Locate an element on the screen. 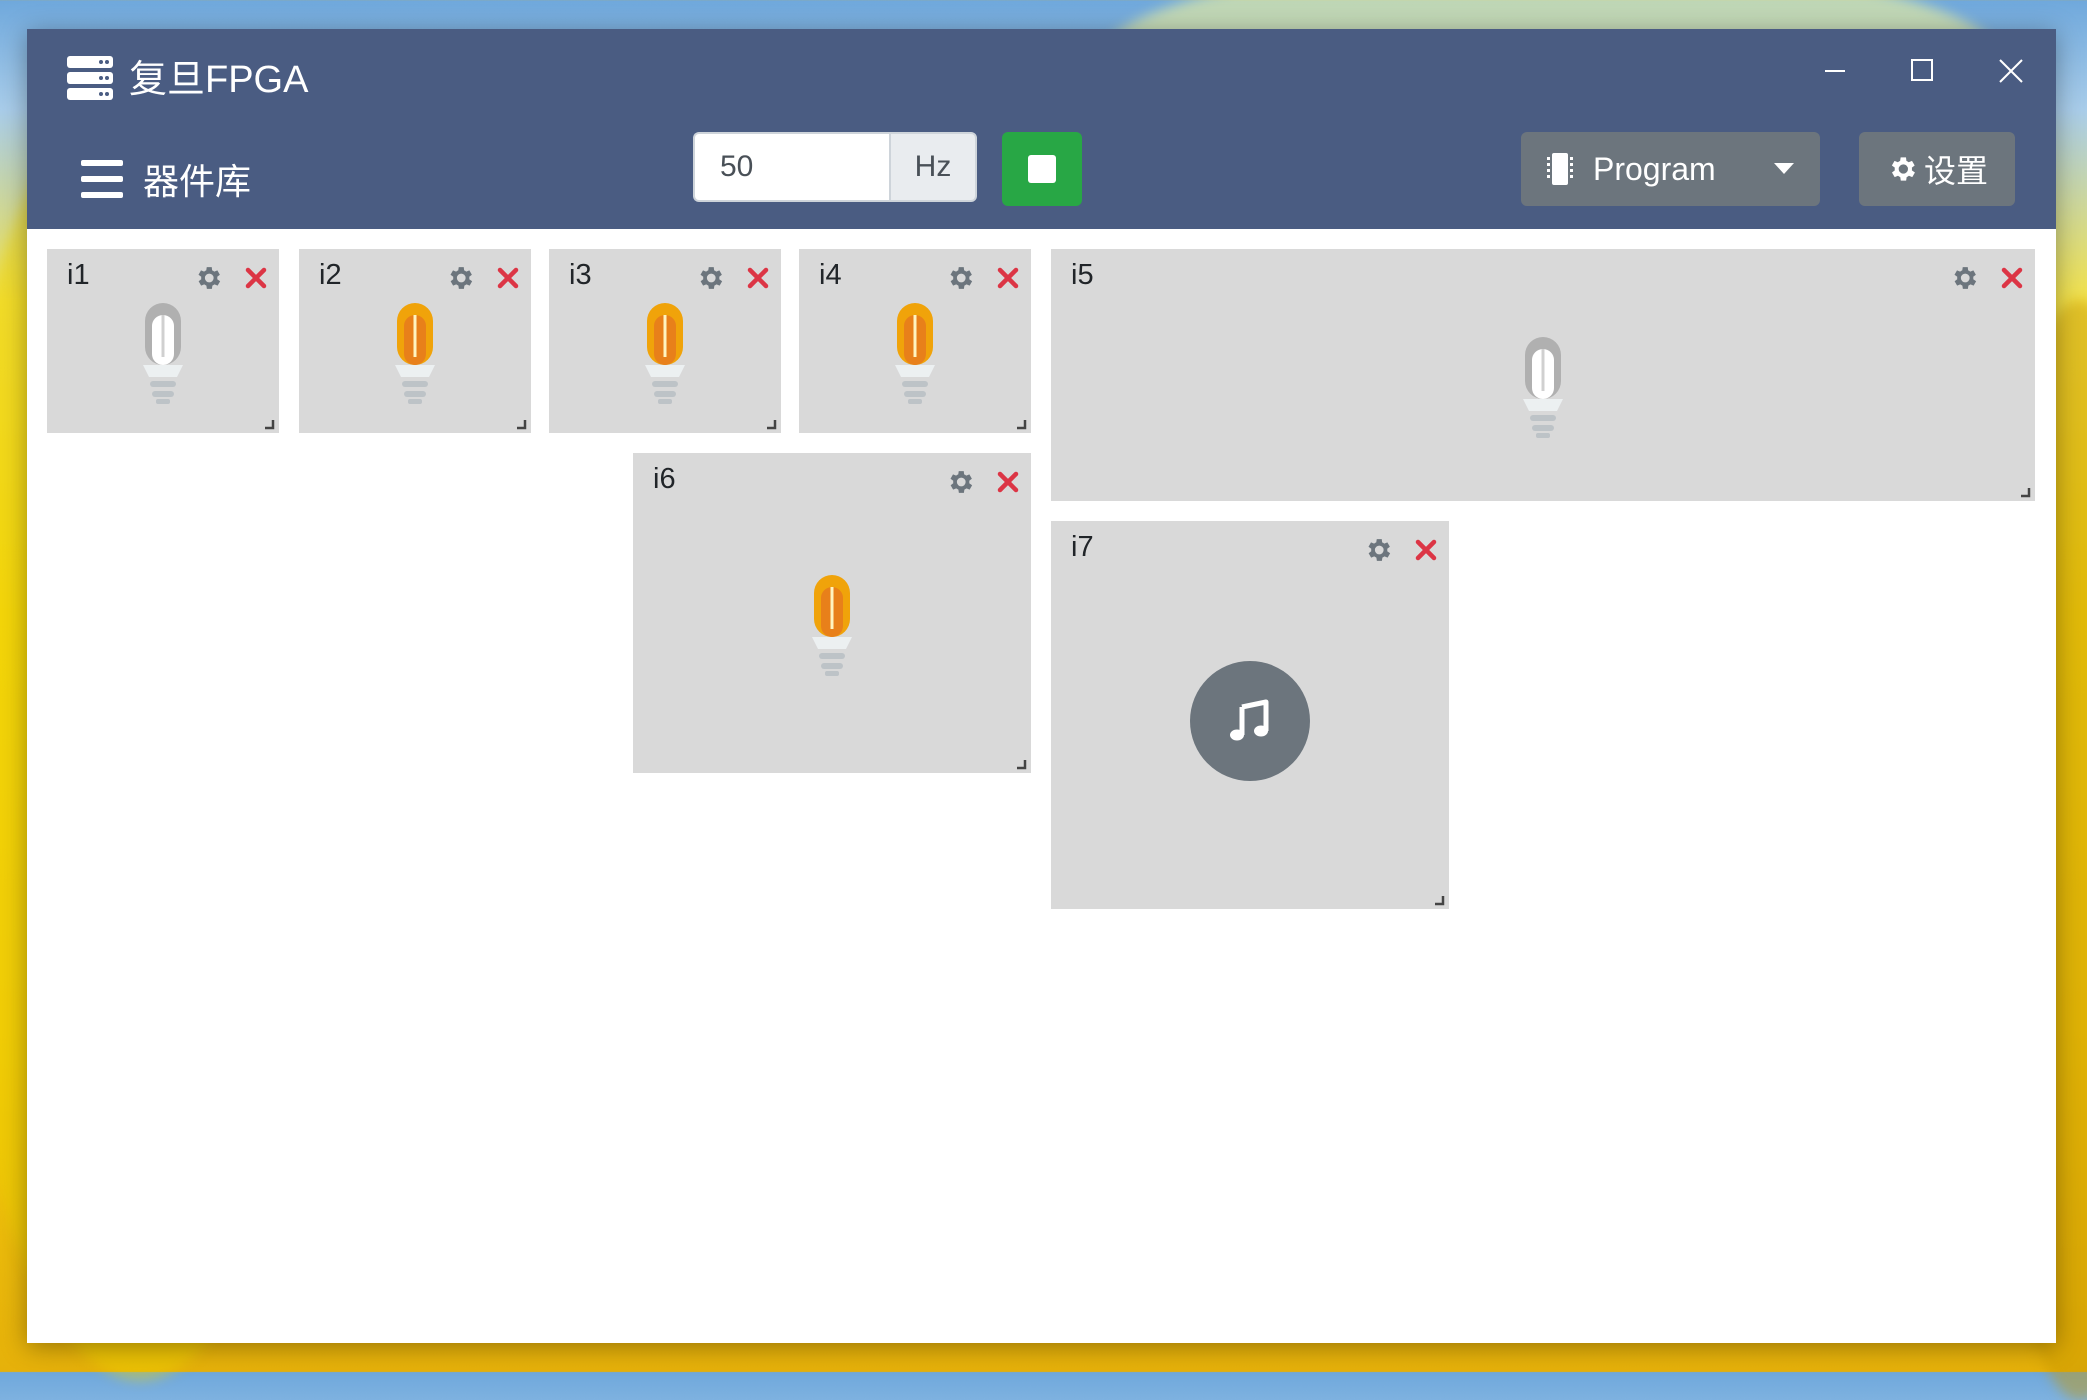 This screenshot has height=1400, width=2087. component-card-title: i2 is located at coordinates (330, 275).